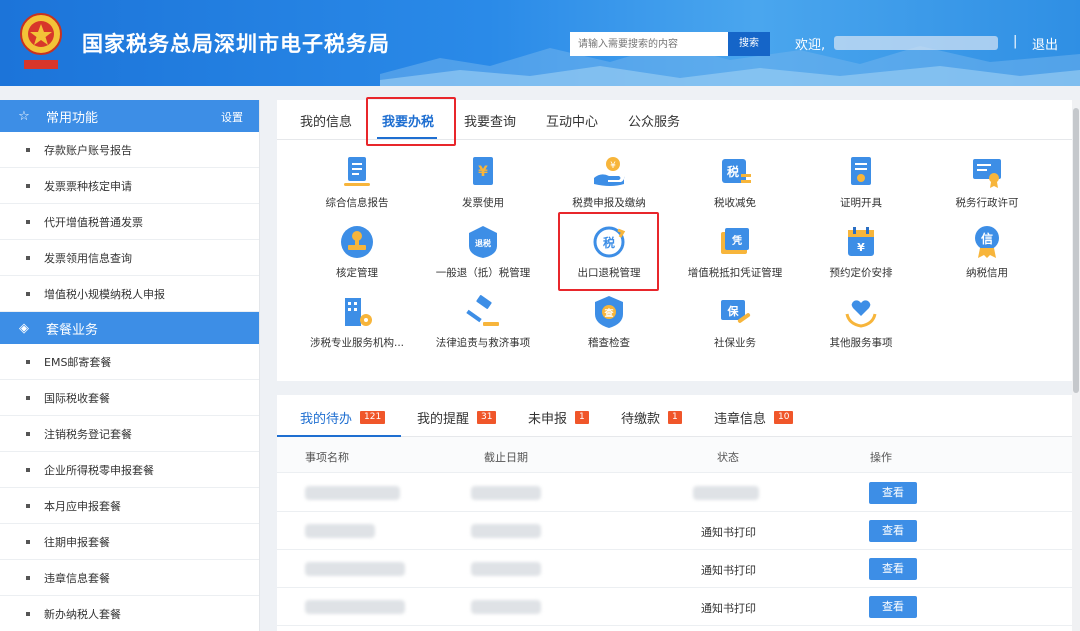 Image resolution: width=1080 pixels, height=631 pixels. Describe the element at coordinates (483, 254) in the screenshot. I see `service-general-refund: 退税 一般退（抵）税管理` at that location.